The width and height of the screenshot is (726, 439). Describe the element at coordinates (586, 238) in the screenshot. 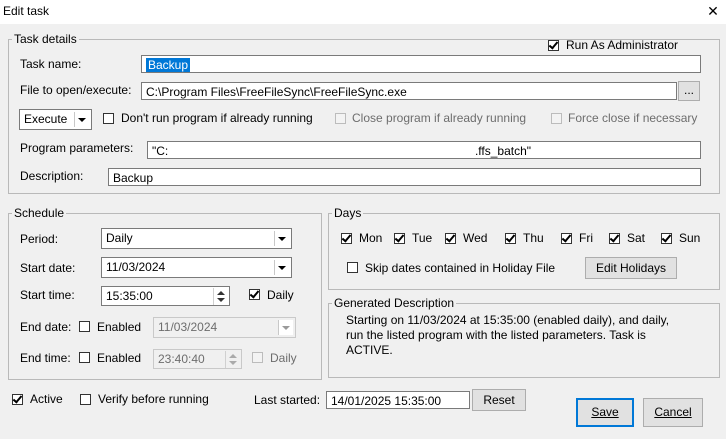

I see `day-fri-label: Fri` at that location.